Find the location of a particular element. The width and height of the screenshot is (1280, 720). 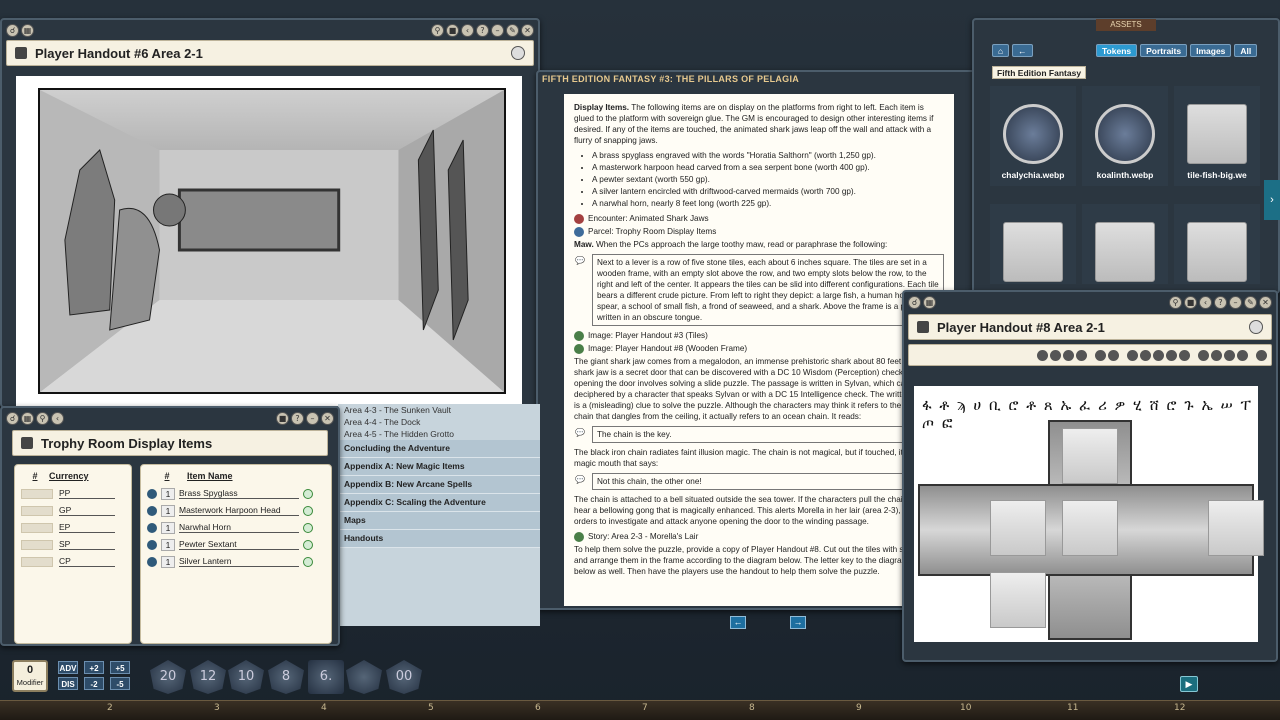

erase-tool-icon is located at coordinates (1113, 355).